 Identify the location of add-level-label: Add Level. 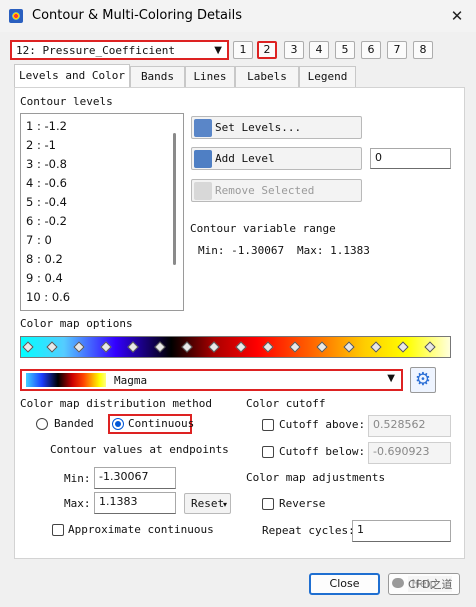
(245, 158).